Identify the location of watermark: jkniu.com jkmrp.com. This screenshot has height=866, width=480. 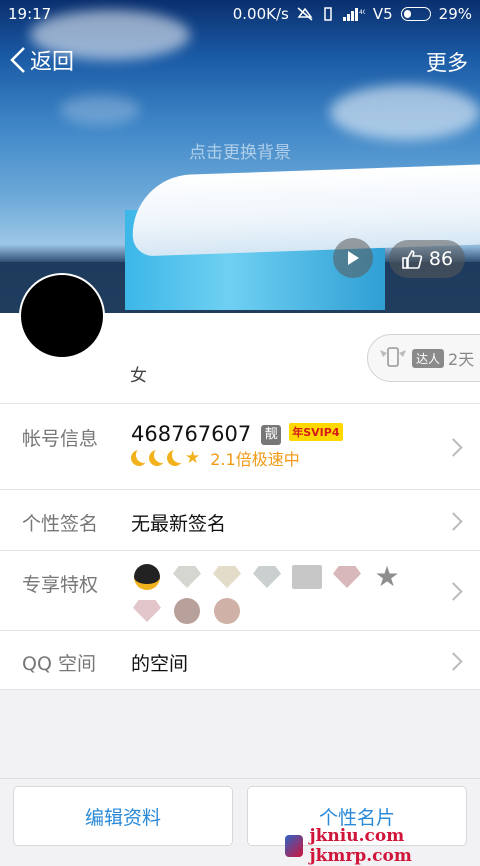
(382, 846).